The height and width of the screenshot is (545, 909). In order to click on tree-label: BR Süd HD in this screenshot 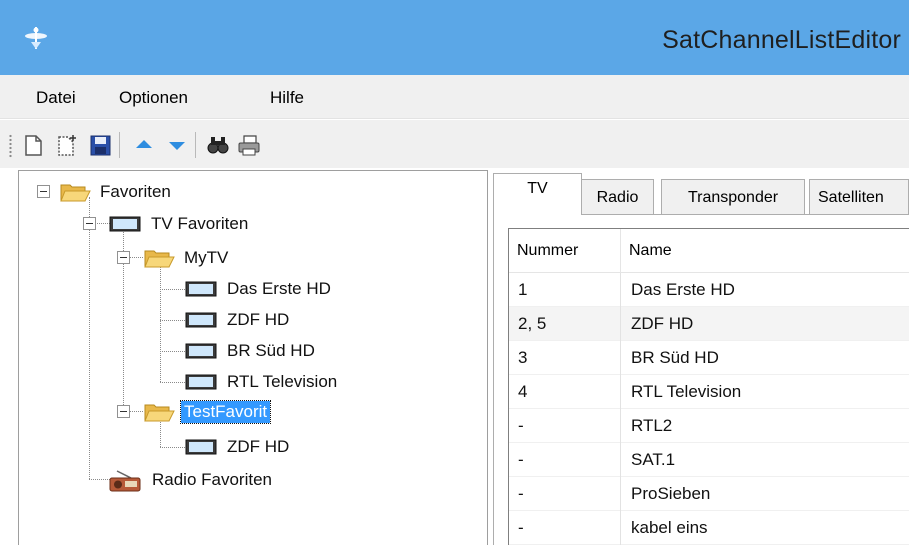, I will do `click(271, 350)`.